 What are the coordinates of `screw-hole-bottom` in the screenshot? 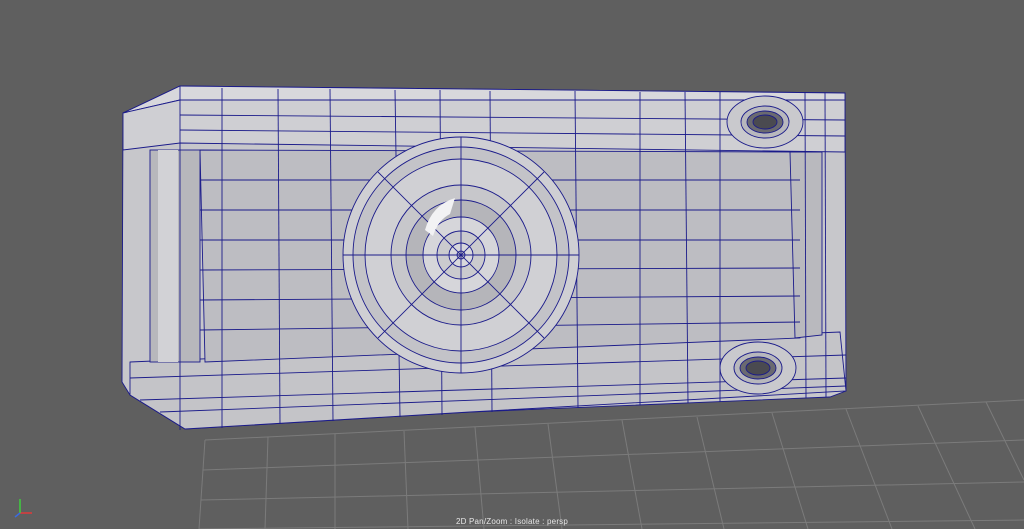 It's located at (758, 368).